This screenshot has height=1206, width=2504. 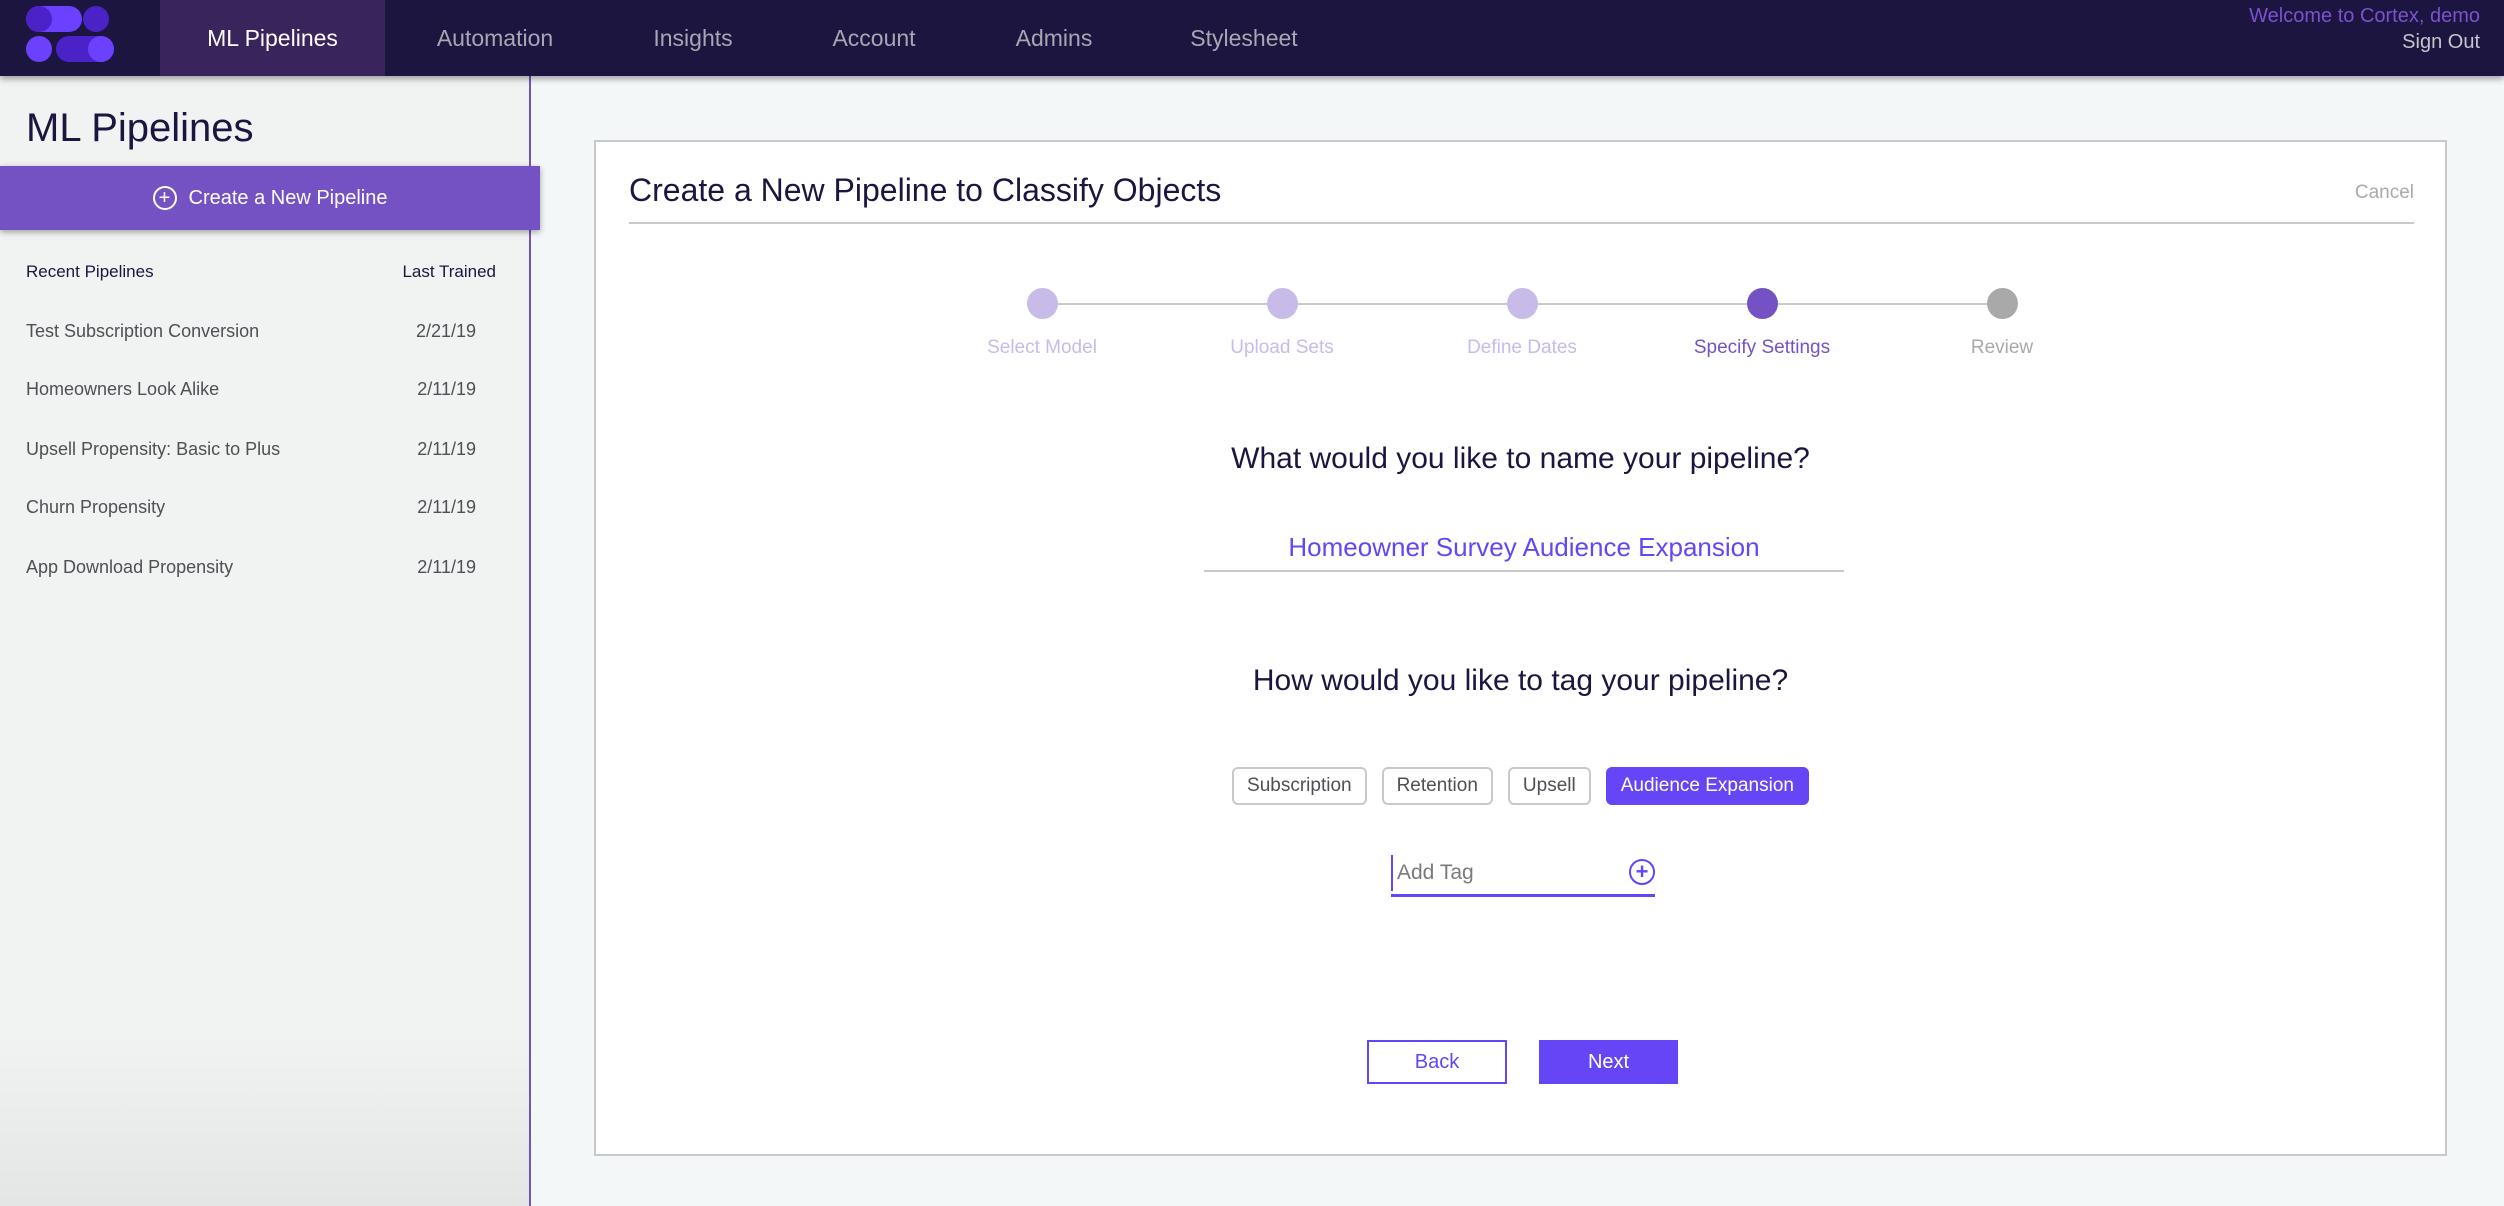 I want to click on step-specify-settings: Specify Settings, so click(x=1762, y=323).